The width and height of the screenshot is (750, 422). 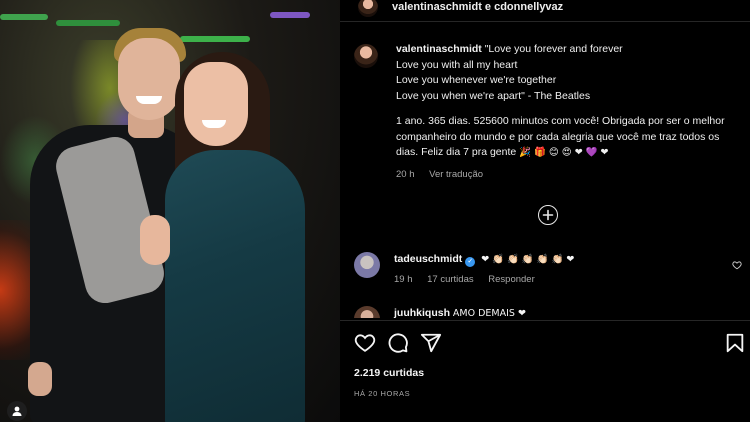 What do you see at coordinates (489, 313) in the screenshot?
I see `comment-text: AMO DEMAIS ❤` at bounding box center [489, 313].